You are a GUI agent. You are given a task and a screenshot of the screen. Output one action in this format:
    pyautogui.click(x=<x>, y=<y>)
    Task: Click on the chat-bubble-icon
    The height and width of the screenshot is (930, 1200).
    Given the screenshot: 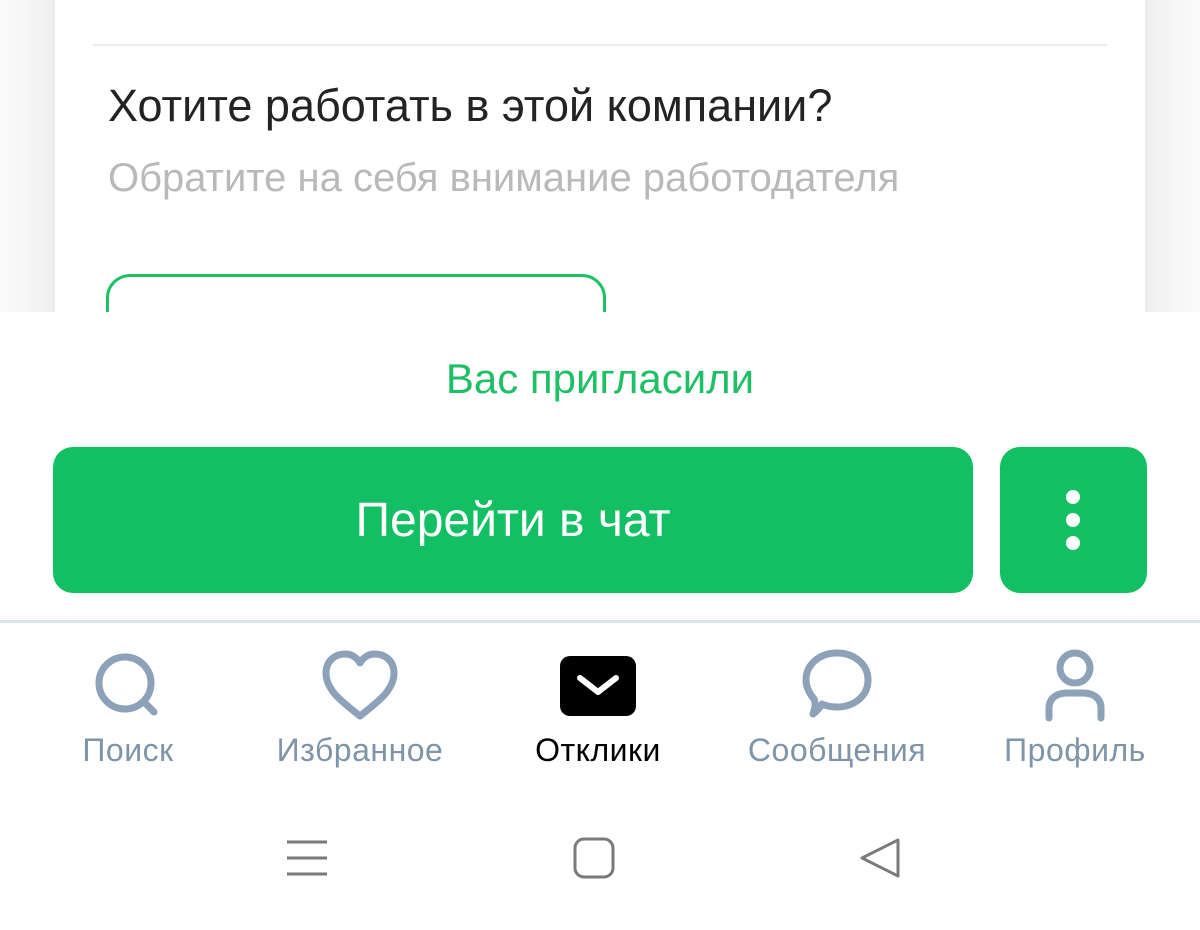 What is the action you would take?
    pyautogui.click(x=837, y=683)
    